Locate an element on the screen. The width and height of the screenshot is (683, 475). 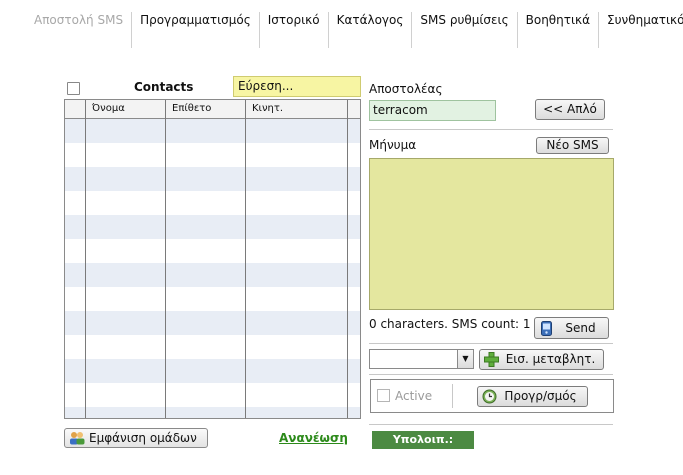
variables-select: ▼ is located at coordinates (421, 359).